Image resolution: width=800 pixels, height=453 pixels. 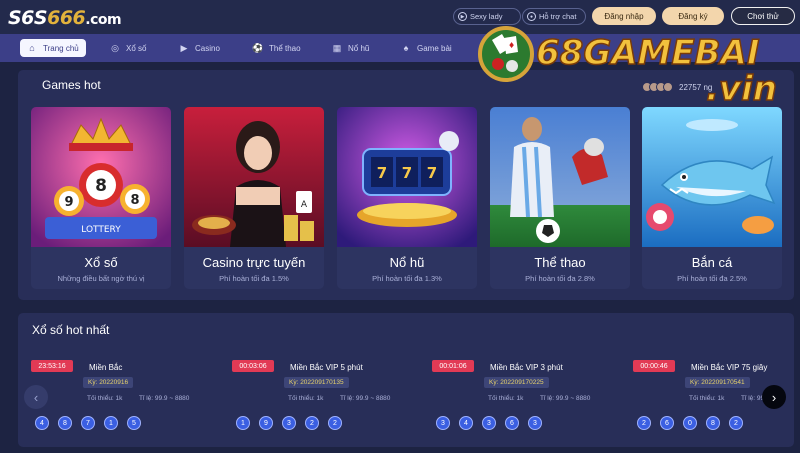 I want to click on nav-item-lottery: ◎ Xổ số, so click(x=128, y=48).